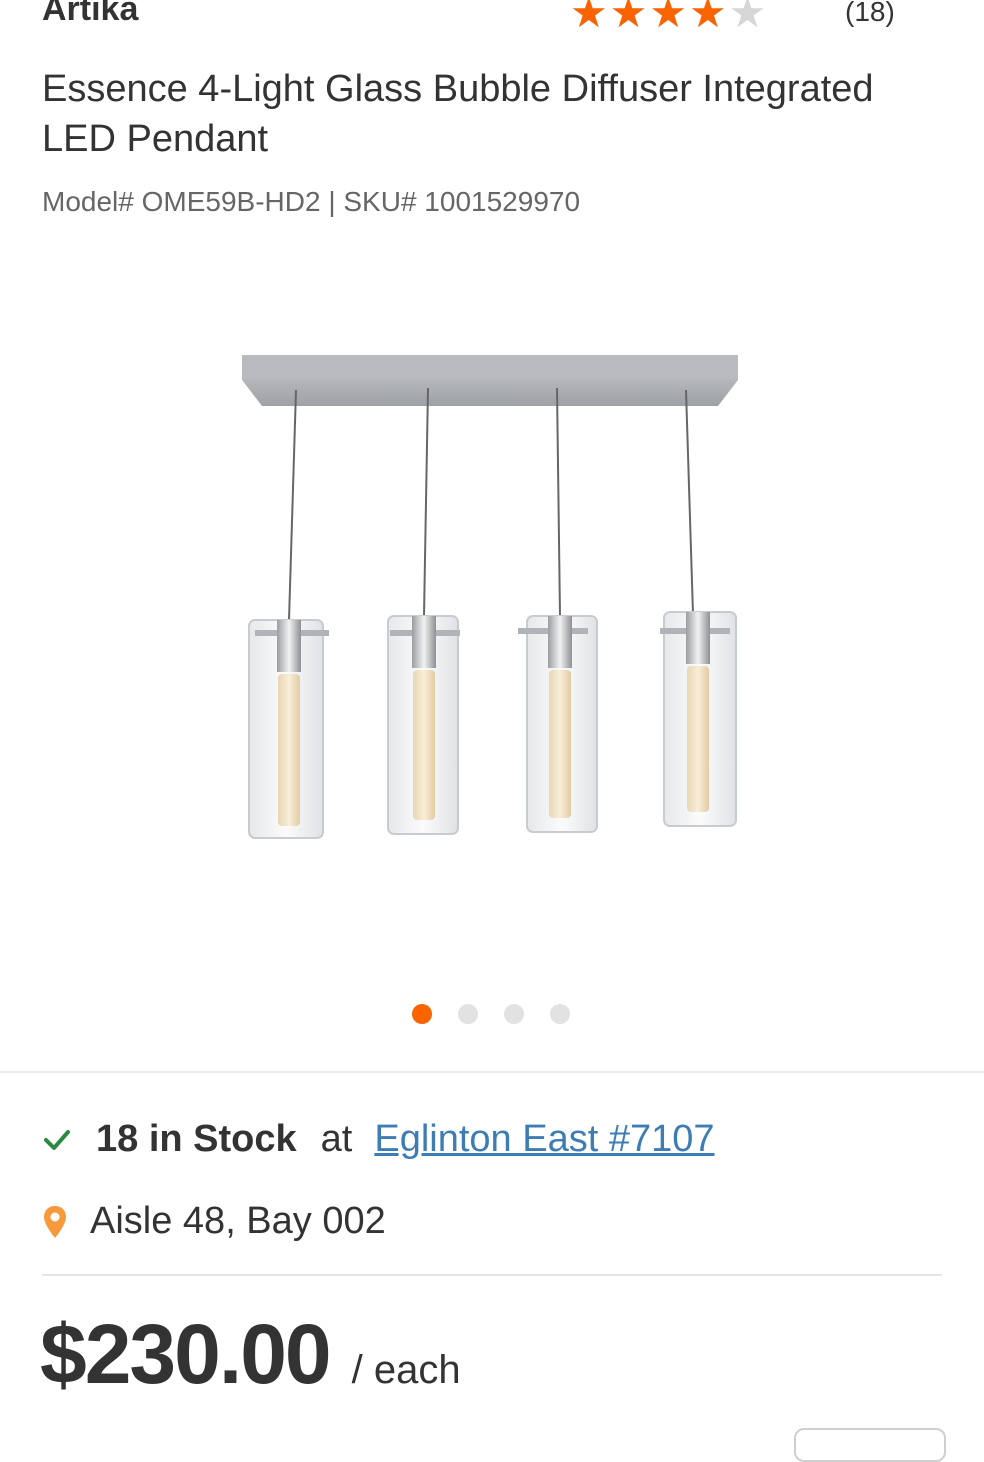  What do you see at coordinates (311, 201) in the screenshot?
I see `model-sku: Model# OME59B-HD2 | SKU# 1001529970` at bounding box center [311, 201].